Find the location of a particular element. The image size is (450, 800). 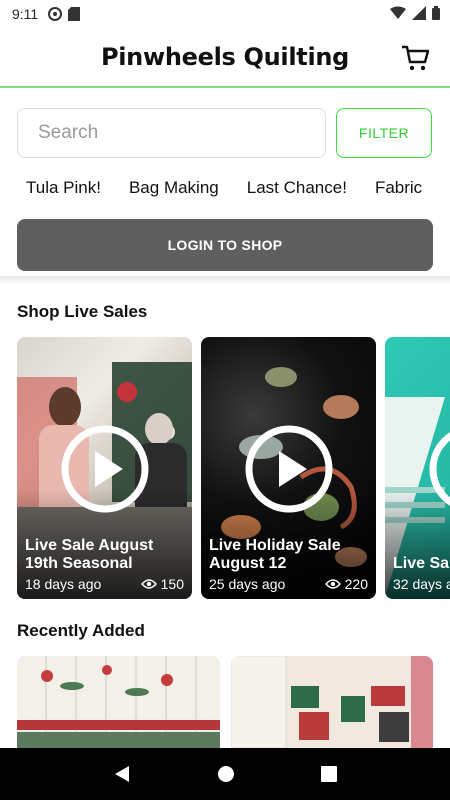

app-title: Pinwheels Quilting is located at coordinates (225, 57).